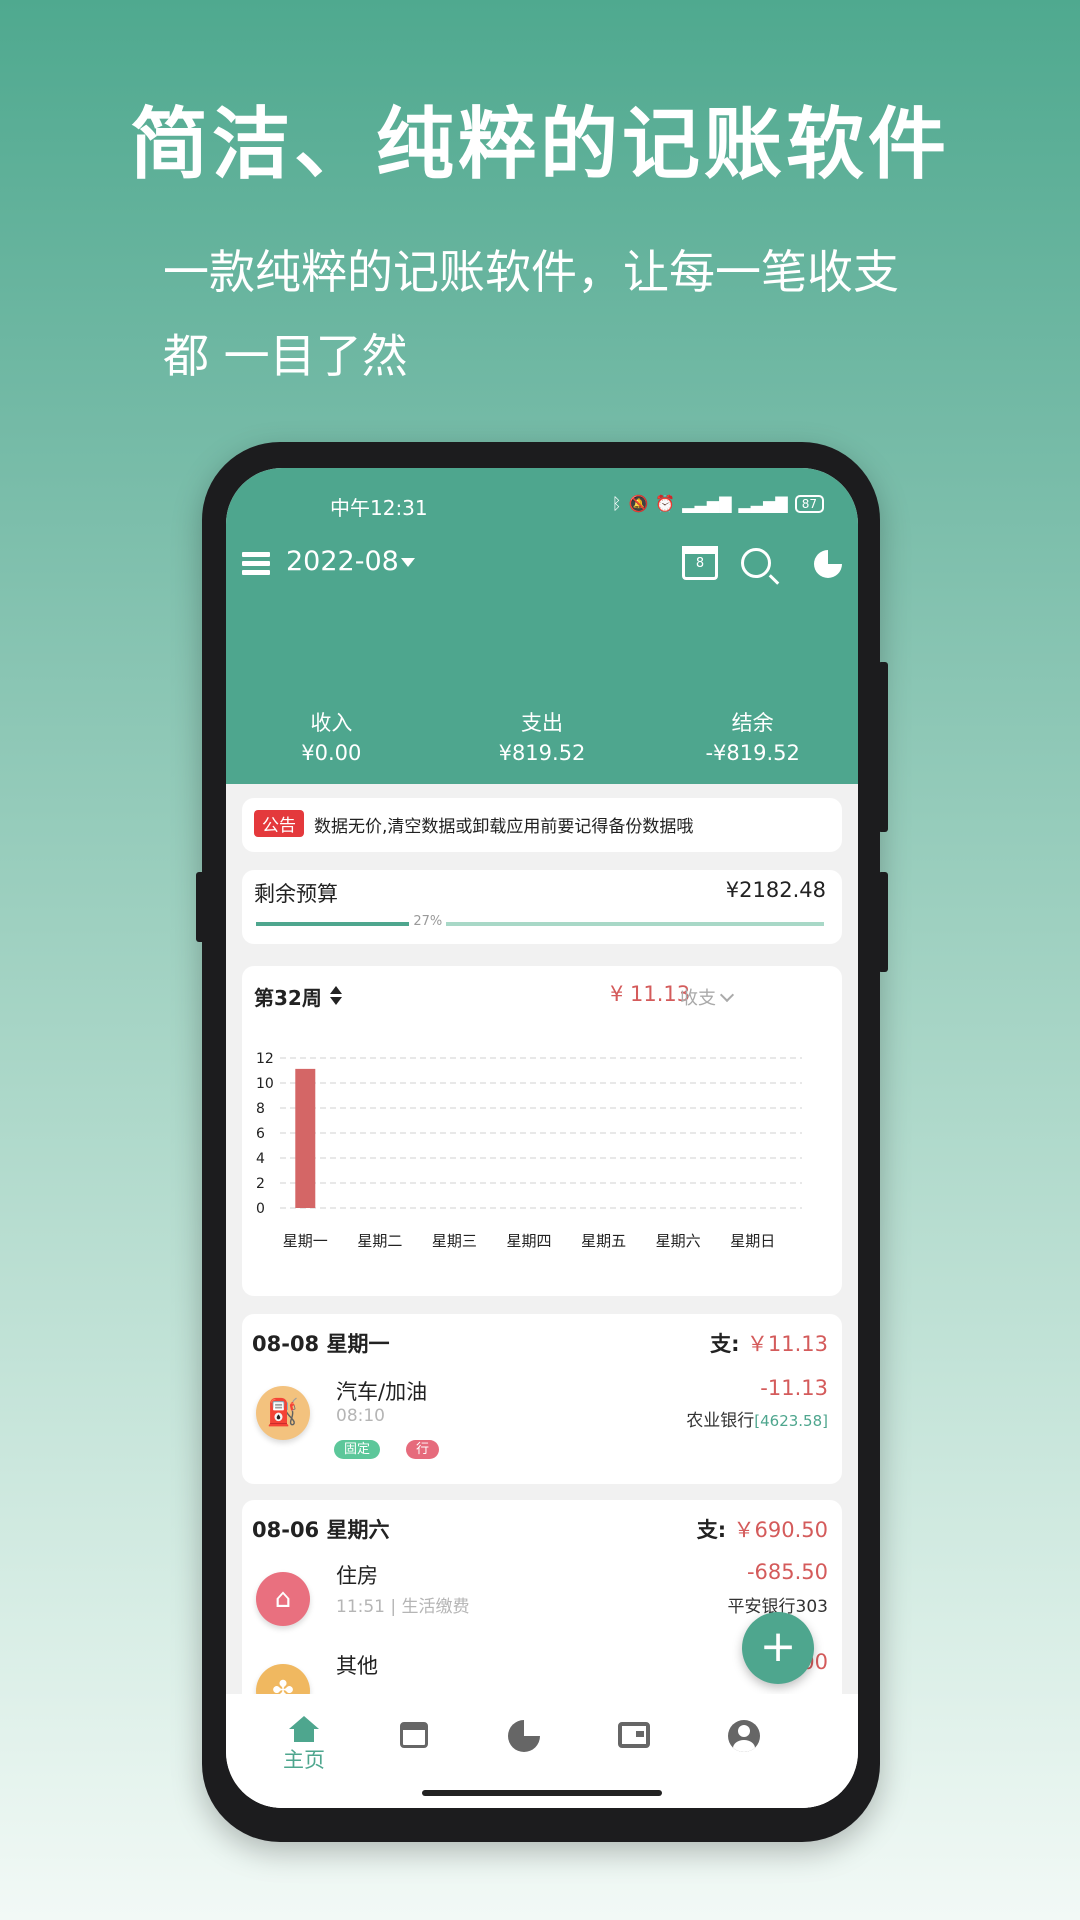  Describe the element at coordinates (382, 1392) in the screenshot. I see `transaction-title: 汽车/加油` at that location.